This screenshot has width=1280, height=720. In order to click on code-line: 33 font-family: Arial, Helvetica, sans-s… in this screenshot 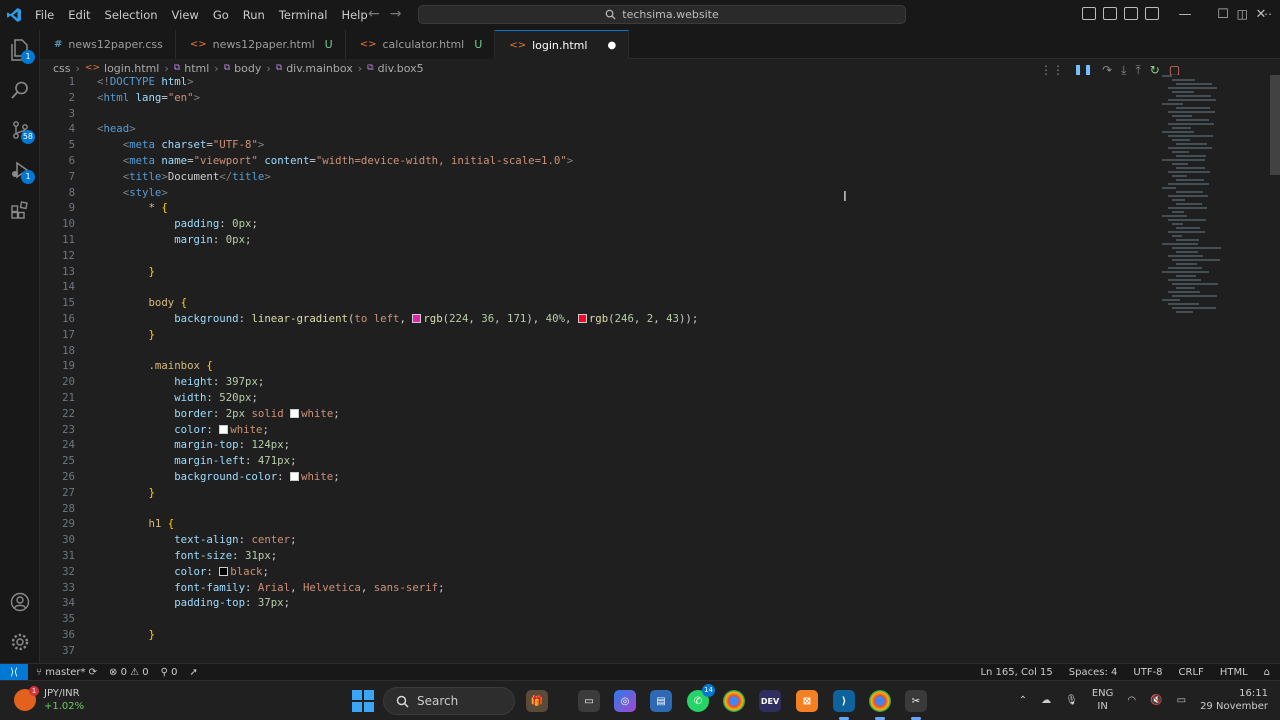, I will do `click(615, 588)`.